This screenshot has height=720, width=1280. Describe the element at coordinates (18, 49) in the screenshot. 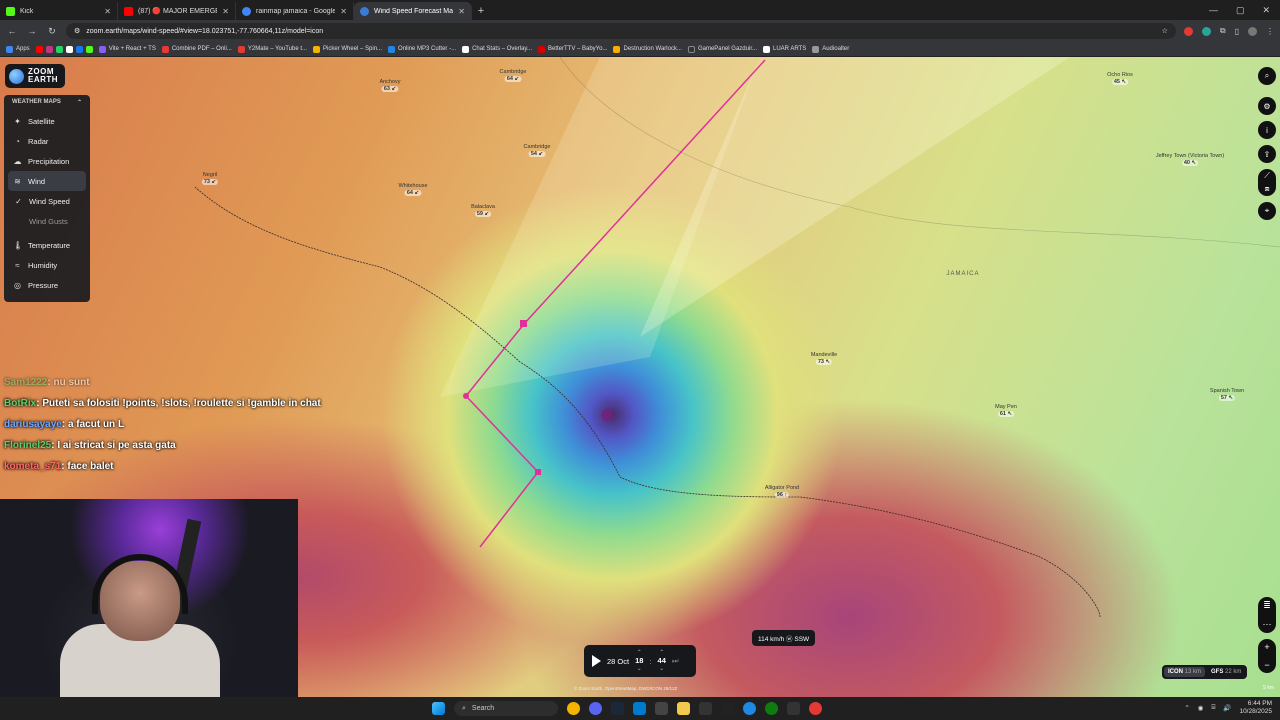

I see `bookmark-apps: Apps` at that location.